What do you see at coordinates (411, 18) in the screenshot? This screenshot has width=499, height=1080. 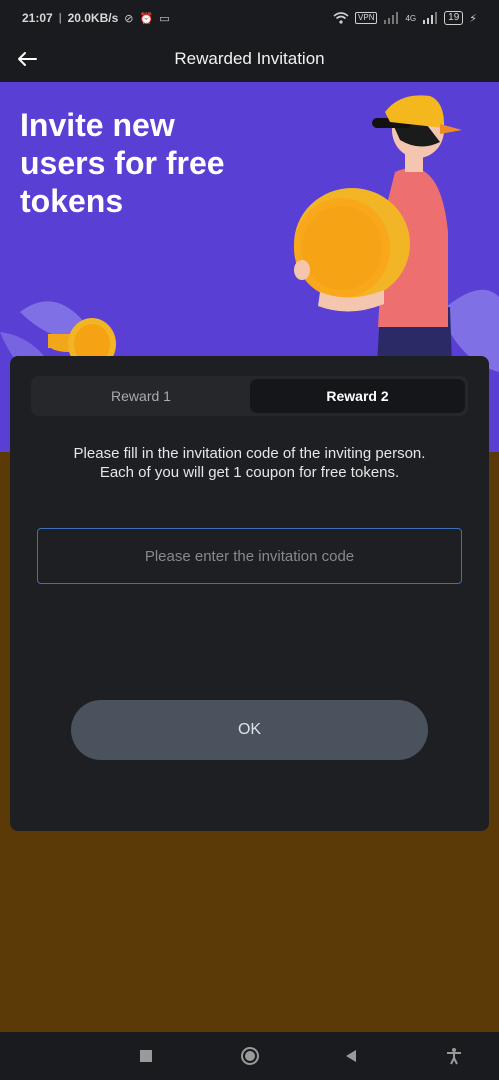 I see `network-type: 4G` at bounding box center [411, 18].